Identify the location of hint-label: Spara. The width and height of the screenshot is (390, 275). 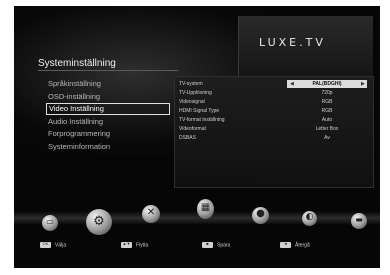
(224, 245).